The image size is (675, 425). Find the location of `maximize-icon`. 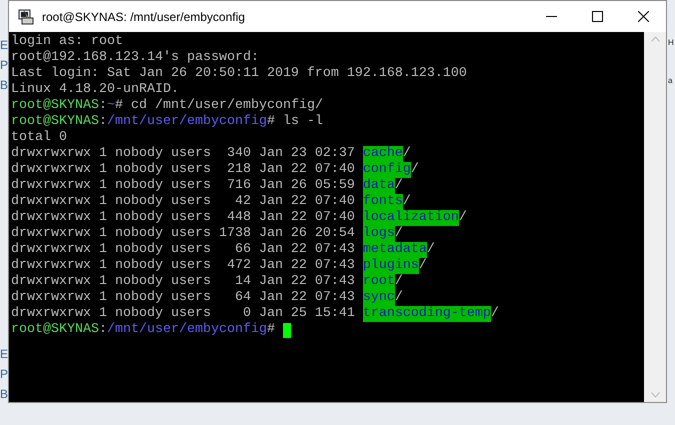

maximize-icon is located at coordinates (597, 16).